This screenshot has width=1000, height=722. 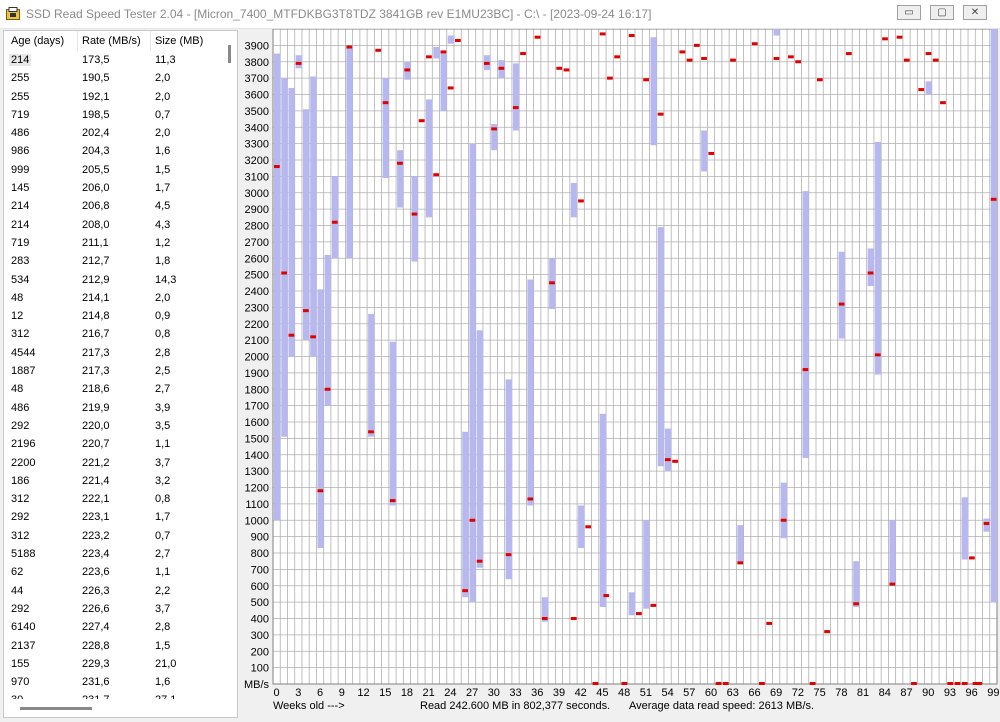 I want to click on list-item: 48 214,1 2,0, so click(x=113, y=299).